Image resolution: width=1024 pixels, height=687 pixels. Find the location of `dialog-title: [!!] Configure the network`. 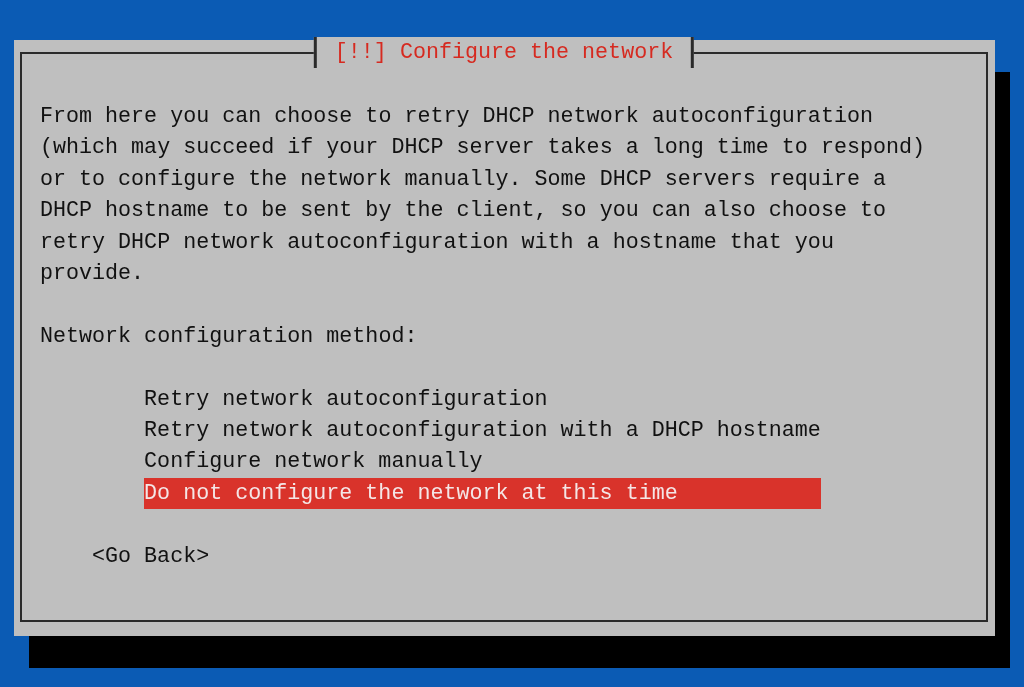

dialog-title: [!!] Configure the network is located at coordinates (504, 53).